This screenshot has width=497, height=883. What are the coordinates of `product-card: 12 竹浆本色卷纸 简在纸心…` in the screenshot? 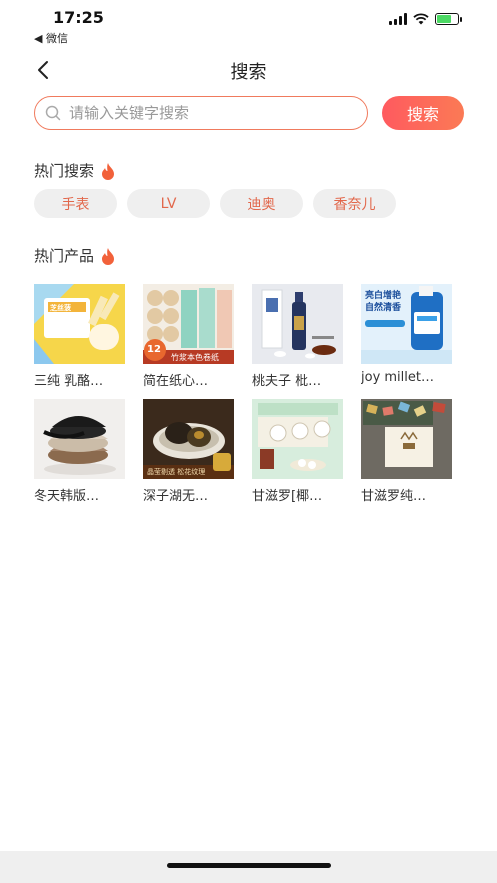 It's located at (188, 336).